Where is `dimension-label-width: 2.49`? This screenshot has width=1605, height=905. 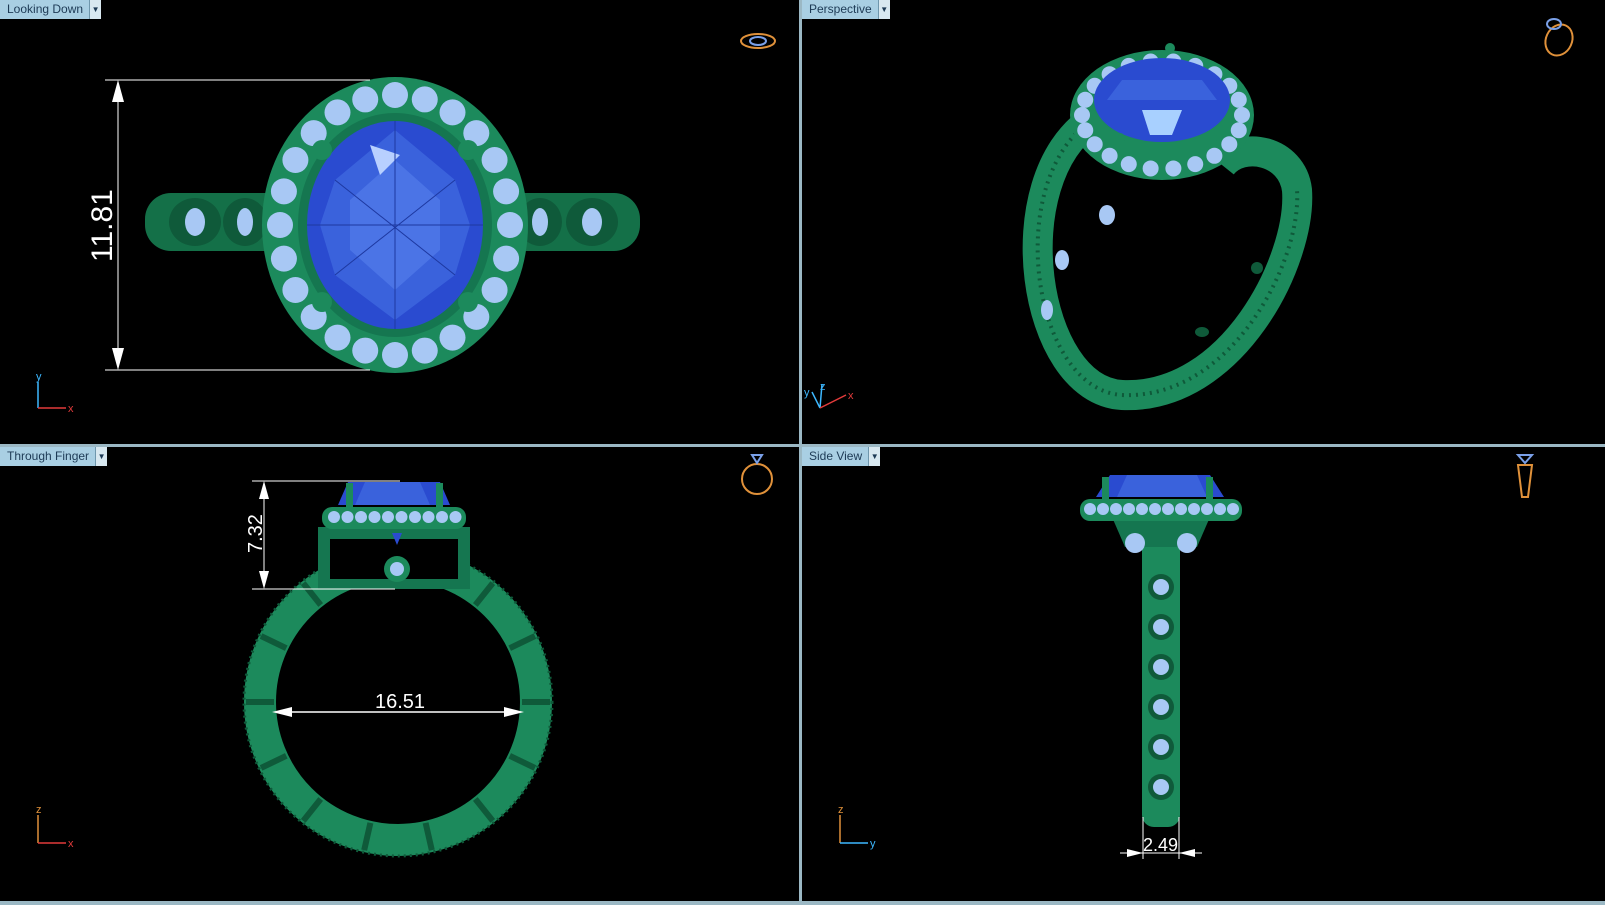
dimension-label-width: 2.49 is located at coordinates (1160, 845).